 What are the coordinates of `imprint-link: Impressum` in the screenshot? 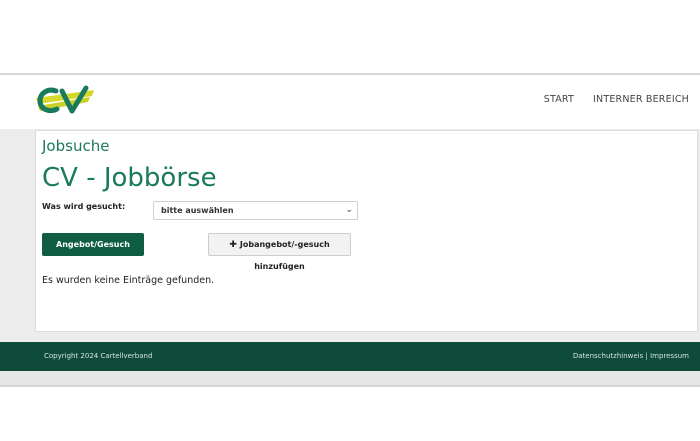 It's located at (669, 356).